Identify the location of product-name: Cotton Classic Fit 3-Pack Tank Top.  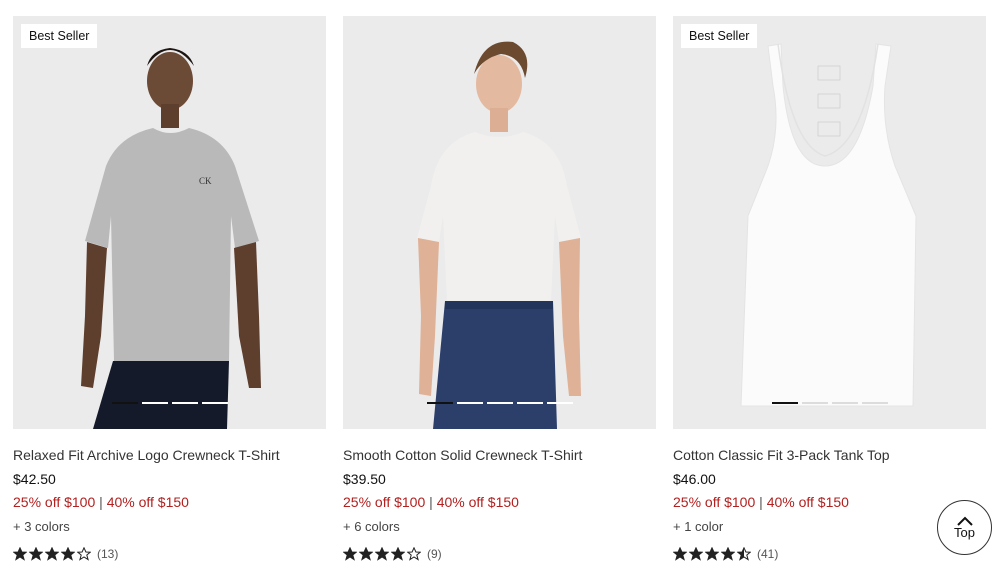
(829, 455).